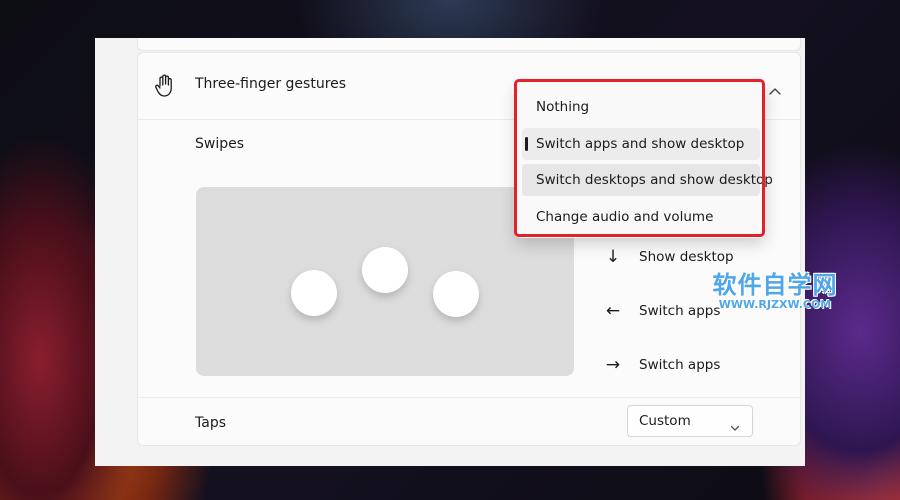 This screenshot has width=900, height=500. I want to click on gesture-label: Switch apps, so click(680, 365).